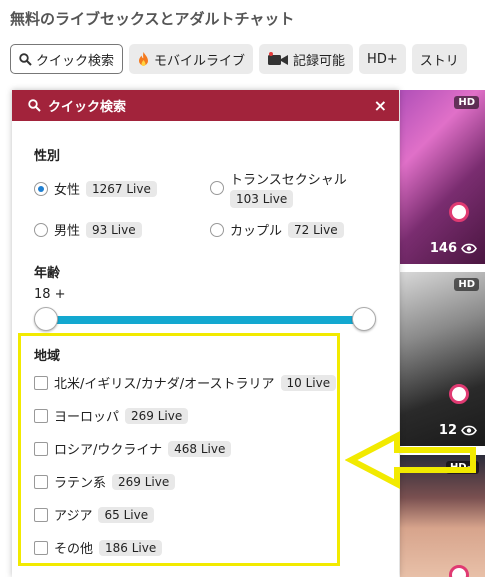 Image resolution: width=485 pixels, height=577 pixels. What do you see at coordinates (75, 61) in the screenshot?
I see `tab-label: クイック検索` at bounding box center [75, 61].